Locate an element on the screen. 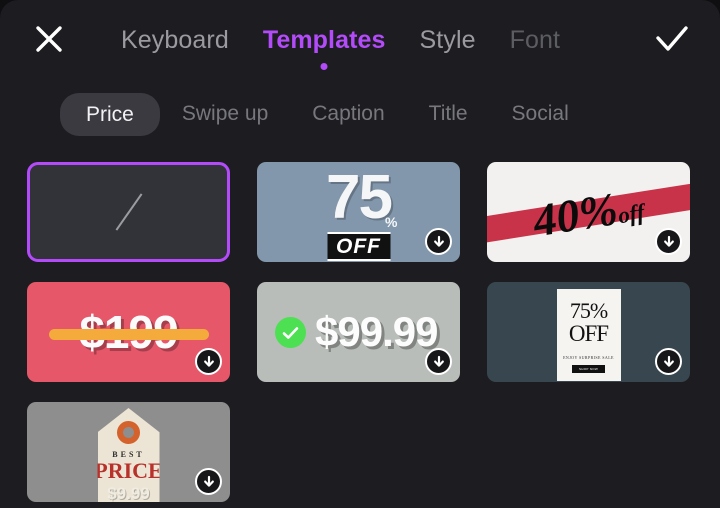 This screenshot has width=720, height=508. tab-style-label: Style is located at coordinates (447, 39).